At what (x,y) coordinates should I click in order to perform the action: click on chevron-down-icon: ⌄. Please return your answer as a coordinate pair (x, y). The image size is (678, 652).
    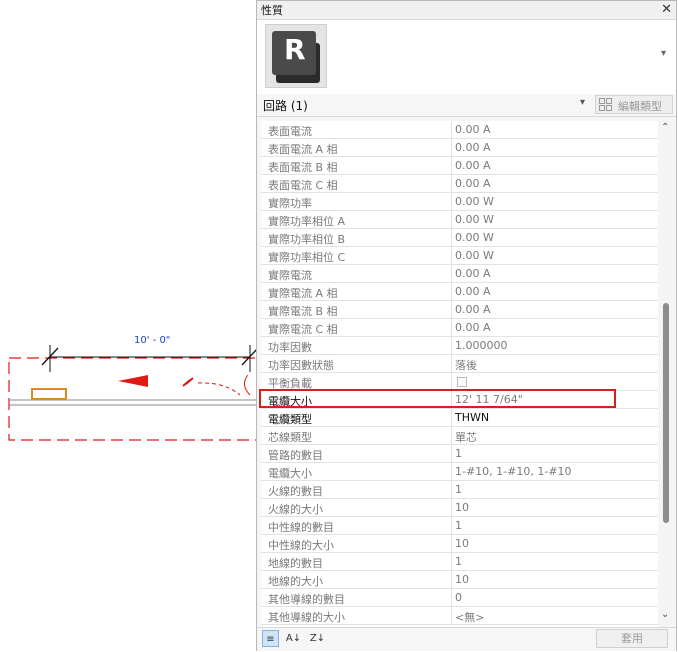
    Looking at the image, I should click on (665, 614).